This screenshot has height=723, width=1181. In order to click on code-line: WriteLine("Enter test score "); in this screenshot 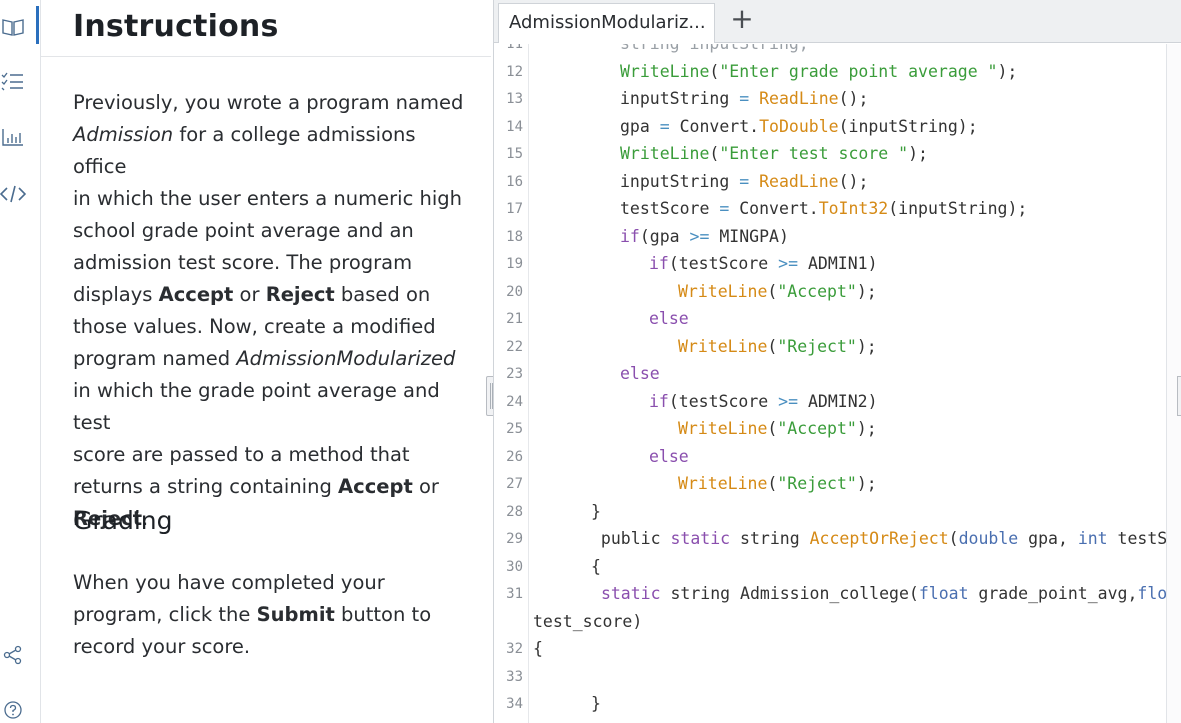, I will do `click(774, 153)`.